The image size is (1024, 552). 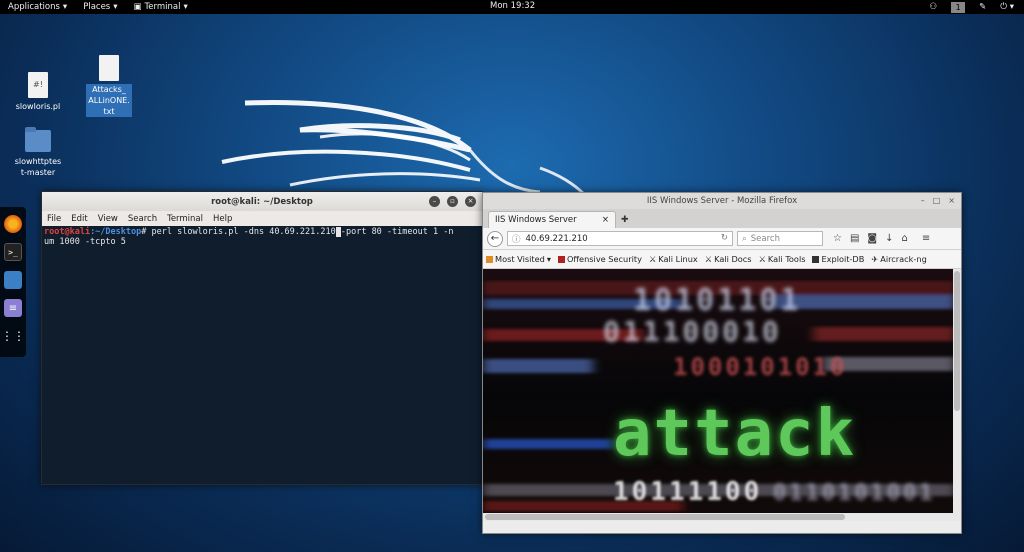 What do you see at coordinates (765, 238) in the screenshot?
I see `search-placeholder: Search` at bounding box center [765, 238].